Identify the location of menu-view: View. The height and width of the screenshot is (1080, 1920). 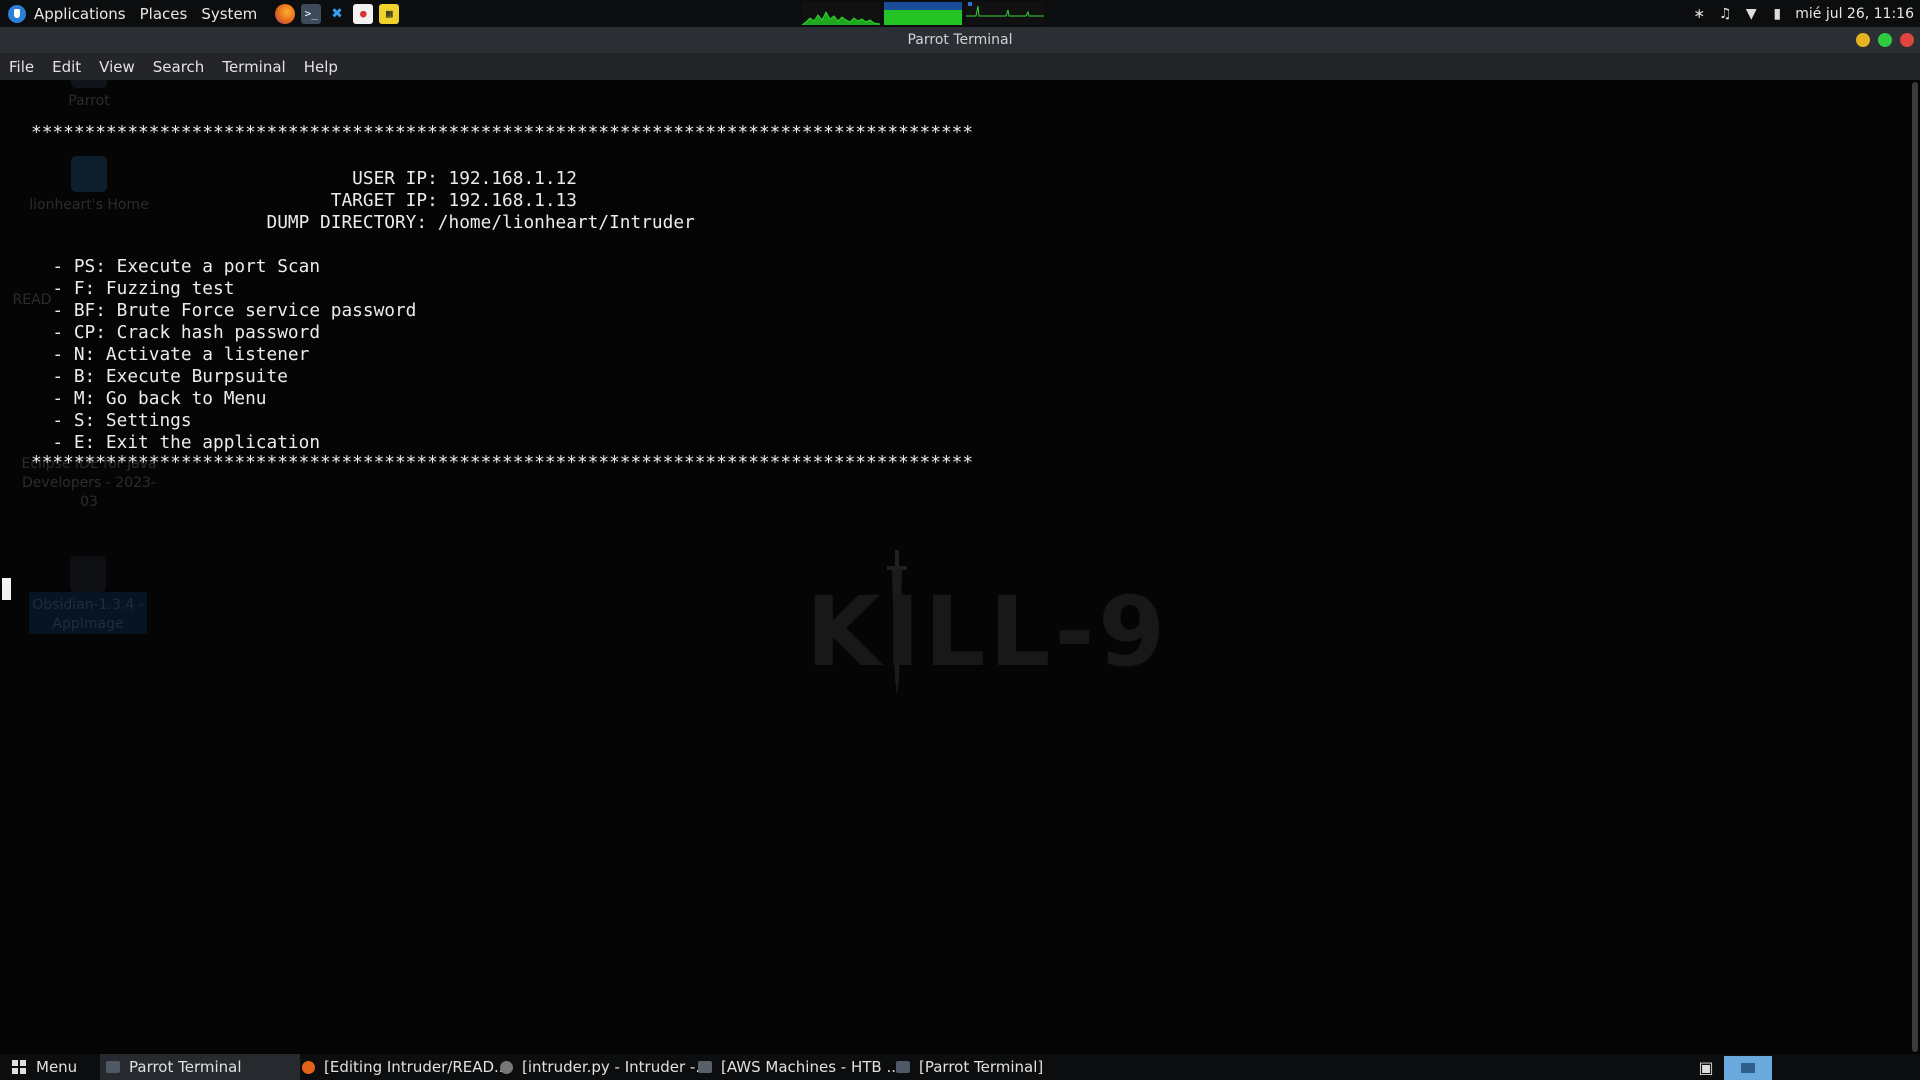
(117, 67).